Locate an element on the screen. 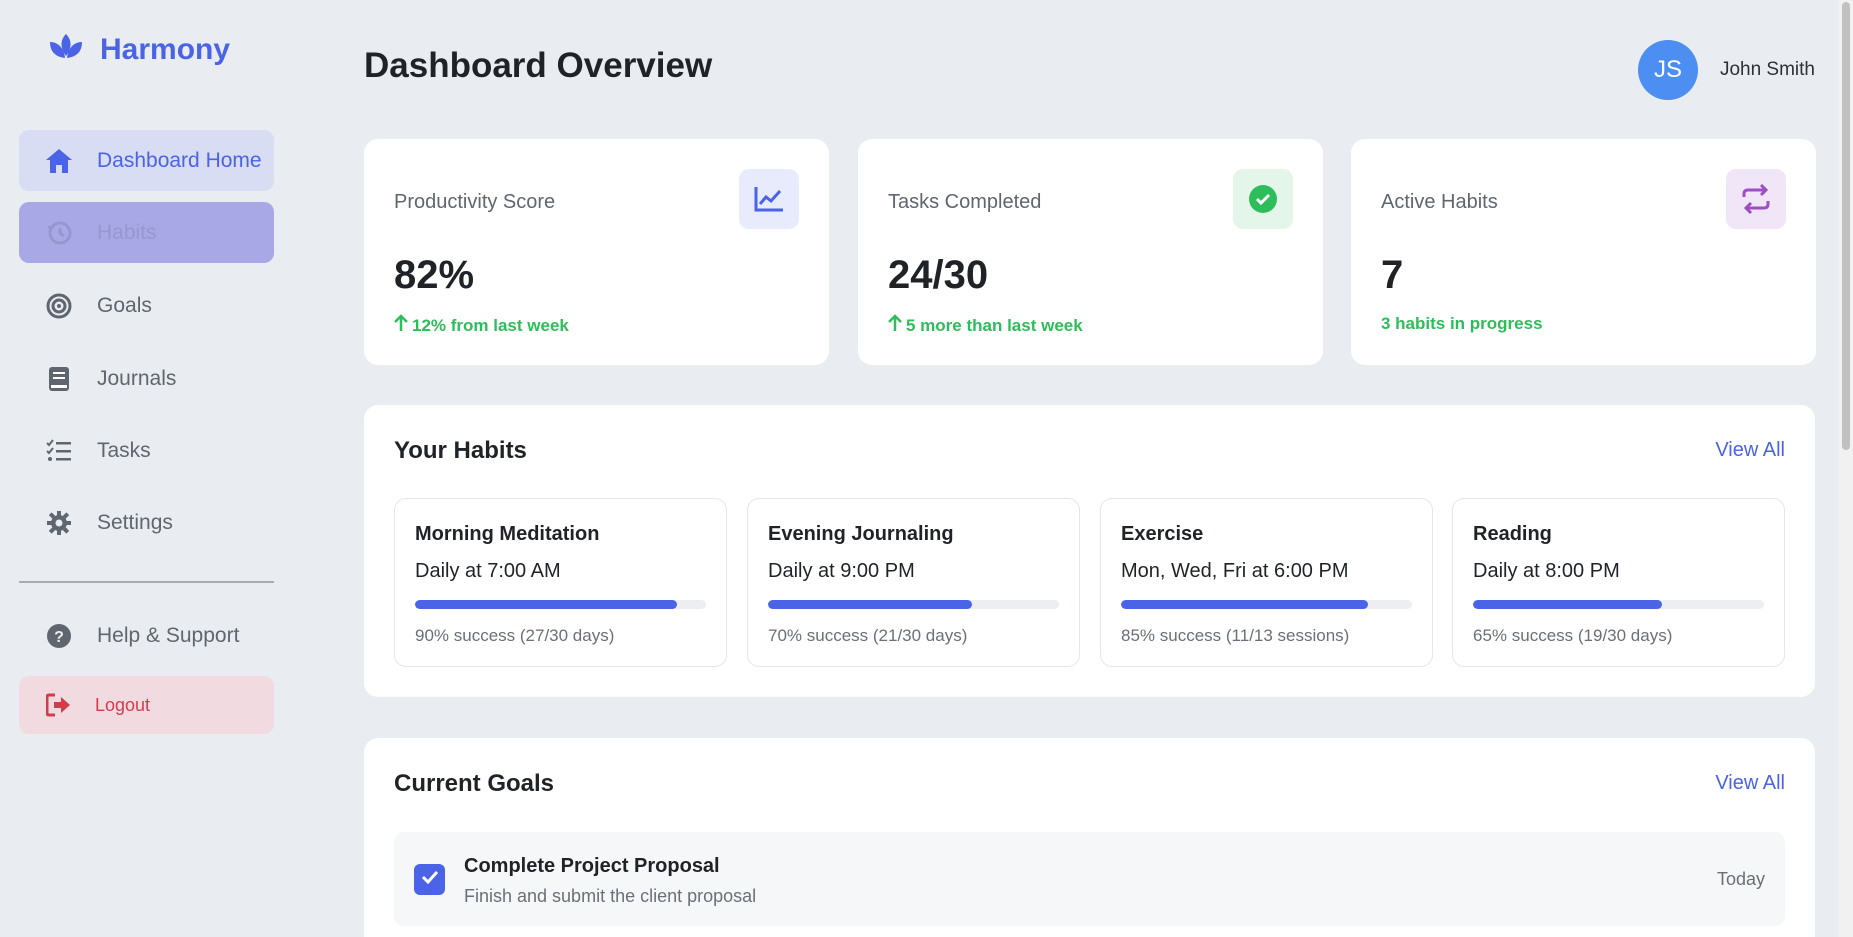 The height and width of the screenshot is (937, 1853). book-icon is located at coordinates (59, 379).